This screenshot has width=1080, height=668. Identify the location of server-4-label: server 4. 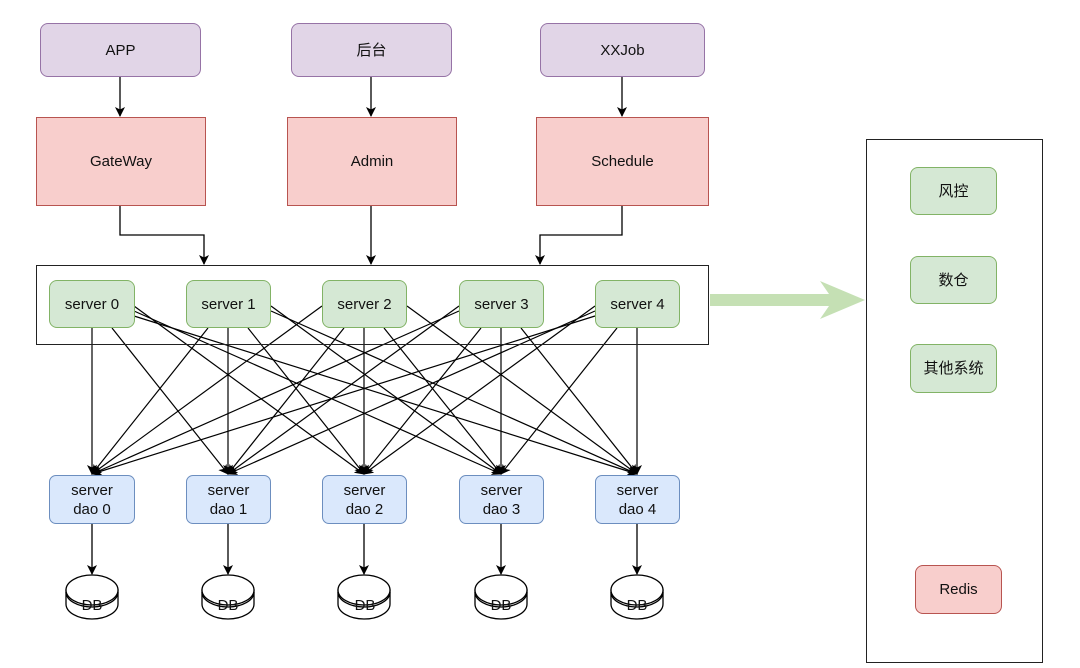
(637, 304).